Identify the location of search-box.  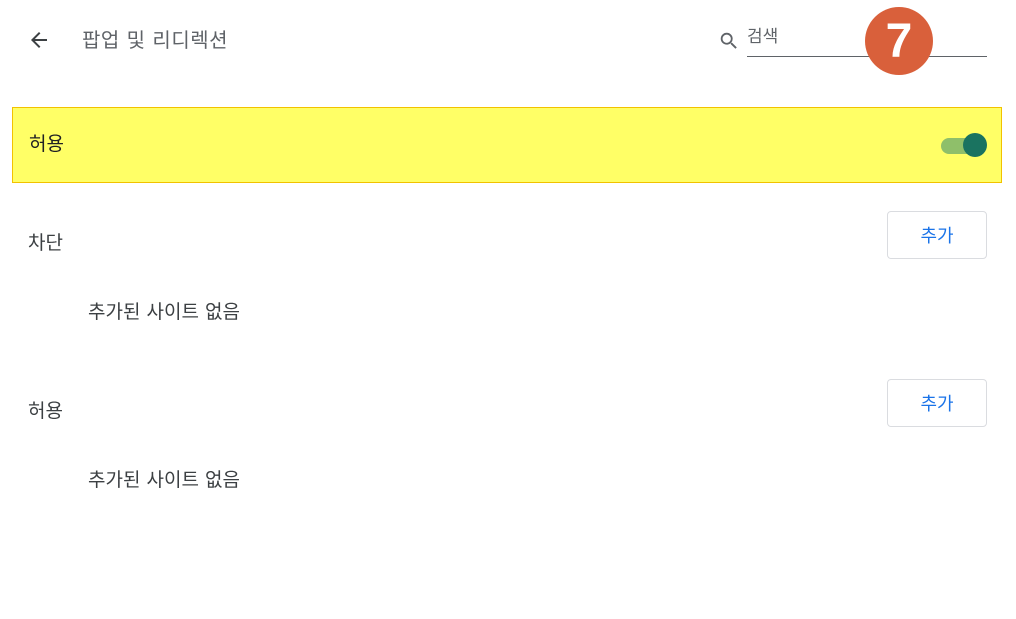
(851, 40).